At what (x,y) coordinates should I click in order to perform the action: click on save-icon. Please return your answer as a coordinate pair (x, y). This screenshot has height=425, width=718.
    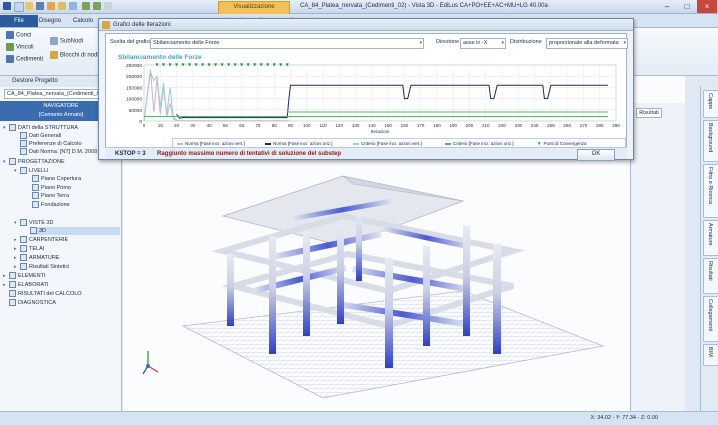
    Looking at the image, I should click on (40, 6).